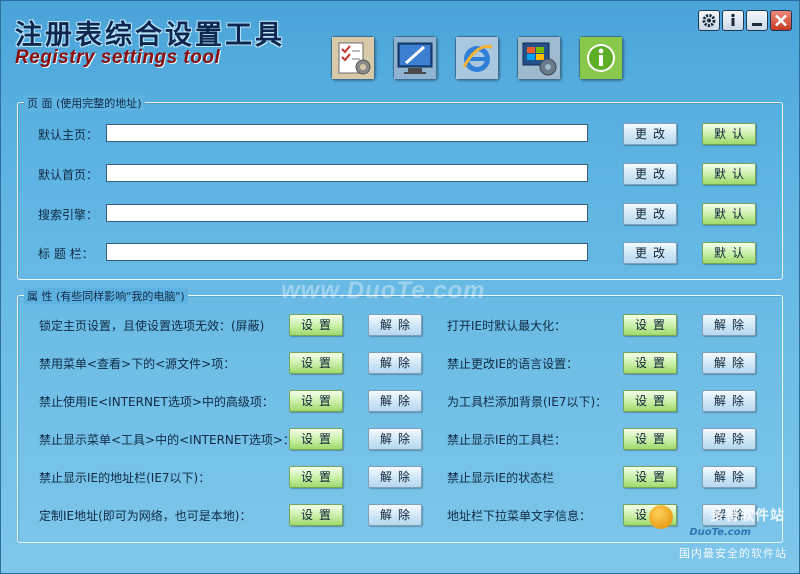 The image size is (800, 574). I want to click on attribute-label: 为工具栏添加背景(IE7以下)：, so click(527, 402).